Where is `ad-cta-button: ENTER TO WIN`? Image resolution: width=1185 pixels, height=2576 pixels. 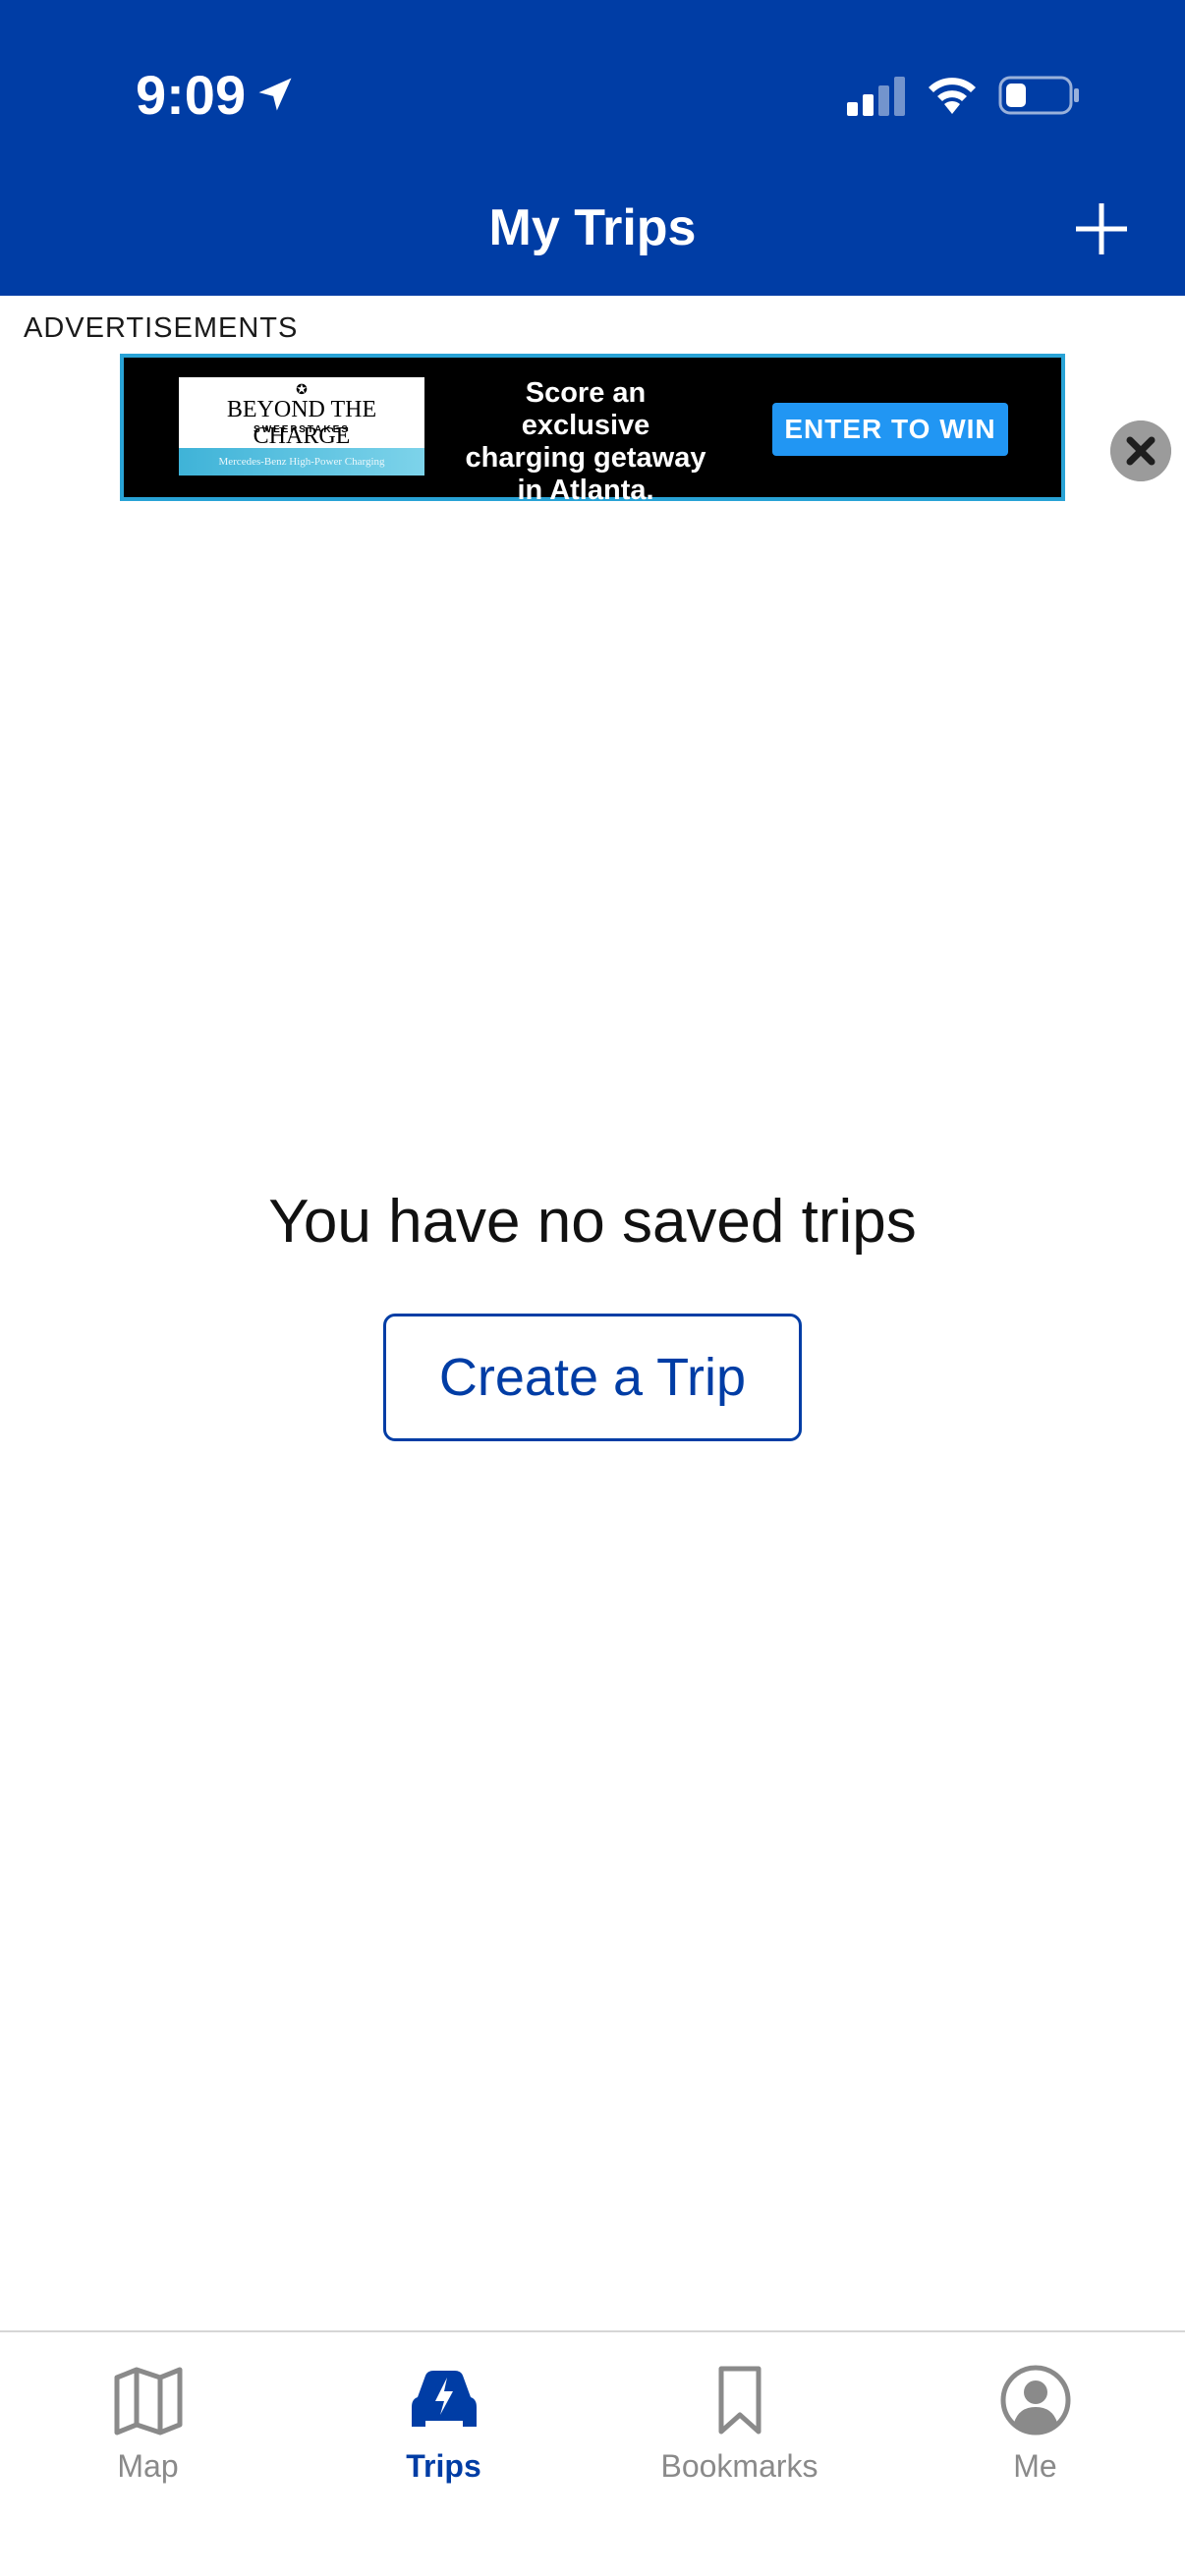 ad-cta-button: ENTER TO WIN is located at coordinates (890, 429).